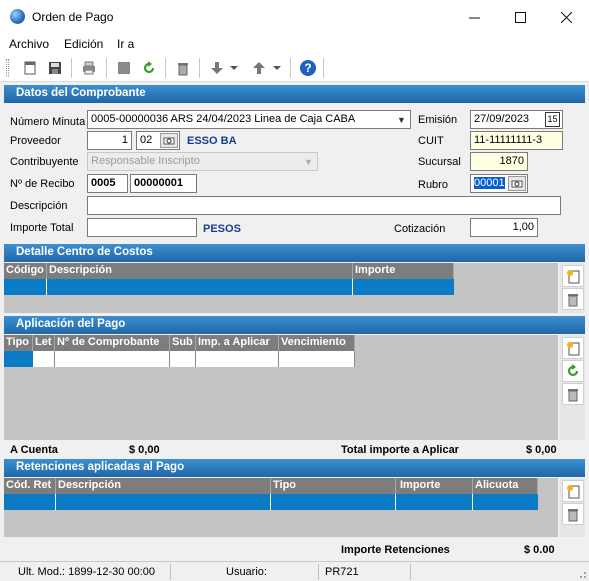  I want to click on menu-edicion: Edición, so click(83, 44).